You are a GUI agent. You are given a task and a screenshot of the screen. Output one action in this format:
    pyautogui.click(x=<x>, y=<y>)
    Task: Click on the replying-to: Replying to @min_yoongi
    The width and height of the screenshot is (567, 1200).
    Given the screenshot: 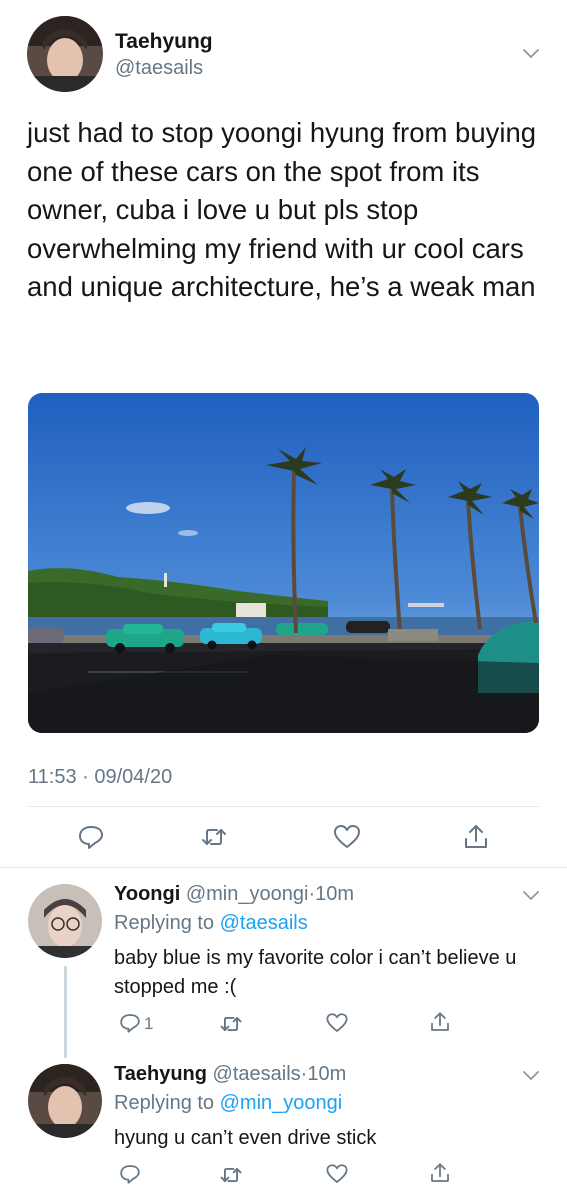 What is the action you would take?
    pyautogui.click(x=228, y=1103)
    